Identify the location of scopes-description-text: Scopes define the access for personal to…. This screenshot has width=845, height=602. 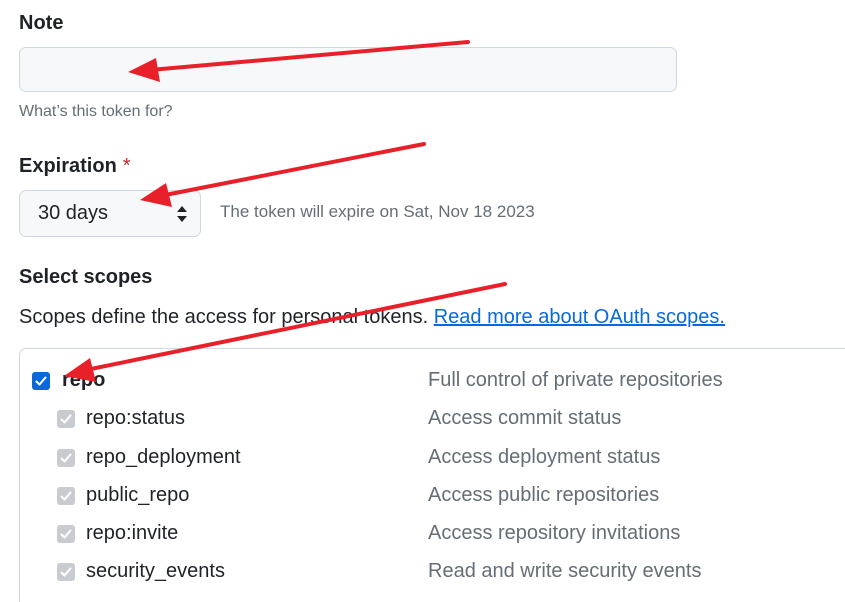
(224, 317).